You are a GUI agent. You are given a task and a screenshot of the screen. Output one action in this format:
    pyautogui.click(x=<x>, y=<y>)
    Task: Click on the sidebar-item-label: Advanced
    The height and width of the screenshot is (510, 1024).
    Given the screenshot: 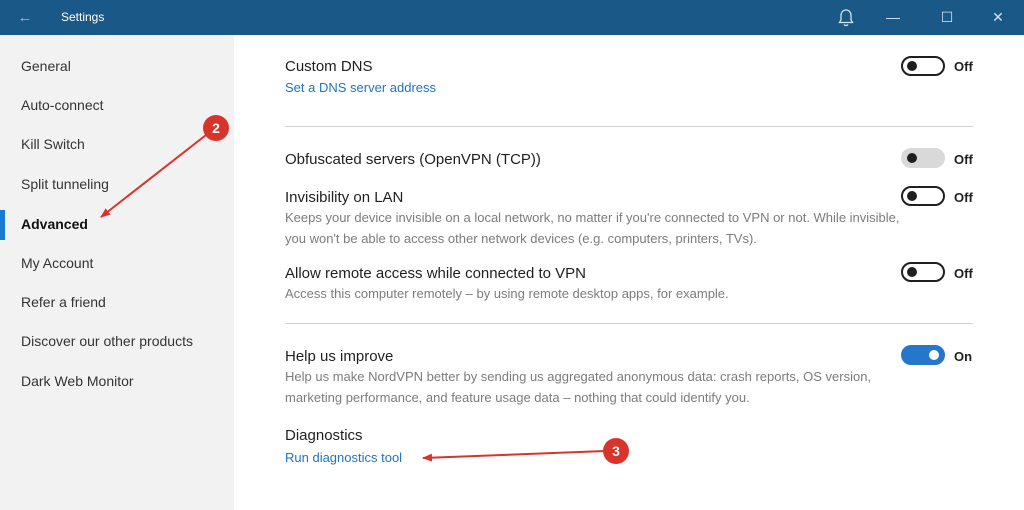 What is the action you would take?
    pyautogui.click(x=54, y=224)
    